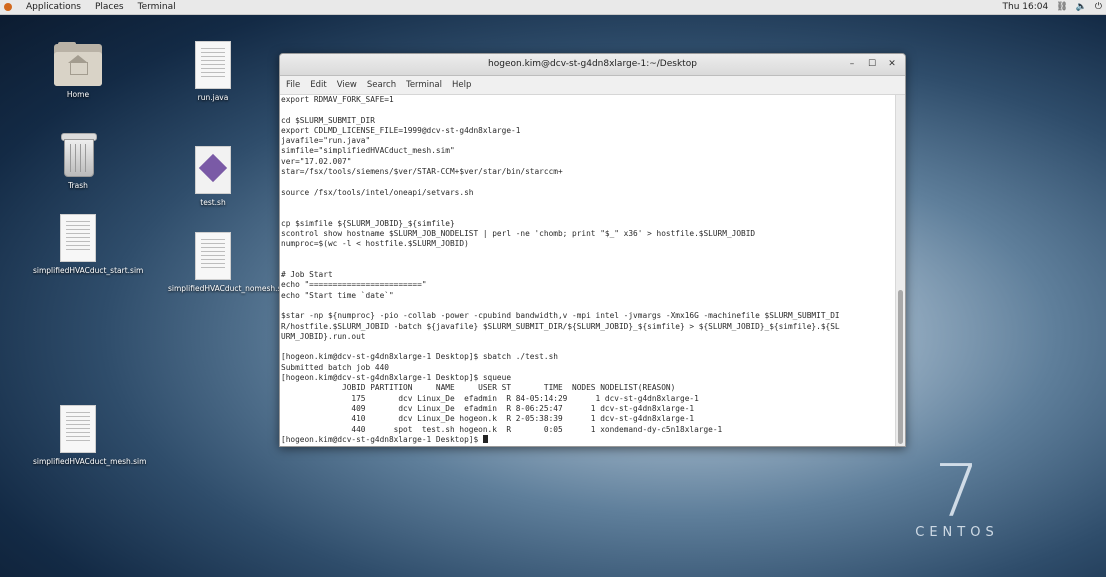  What do you see at coordinates (892, 64) in the screenshot?
I see `close-button: ✕` at bounding box center [892, 64].